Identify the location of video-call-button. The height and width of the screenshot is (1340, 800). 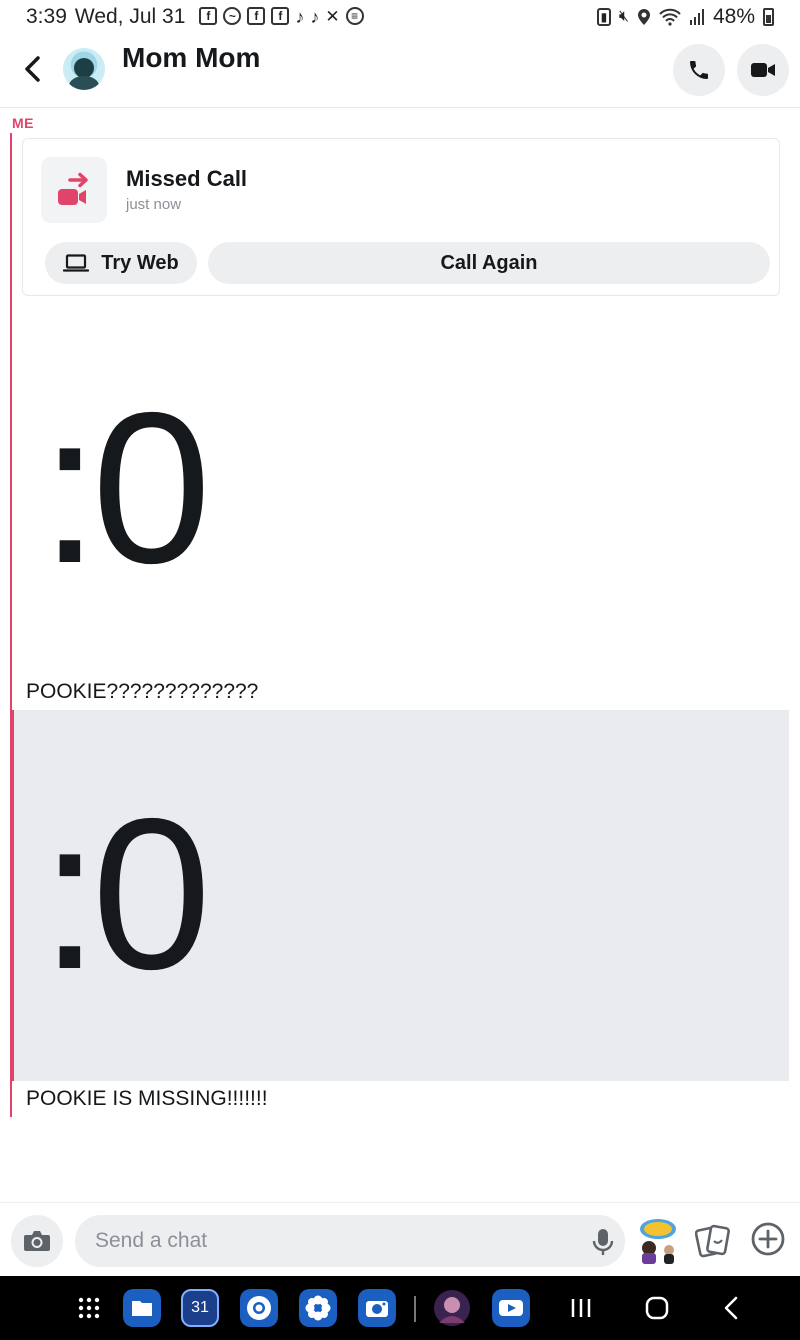
(763, 70).